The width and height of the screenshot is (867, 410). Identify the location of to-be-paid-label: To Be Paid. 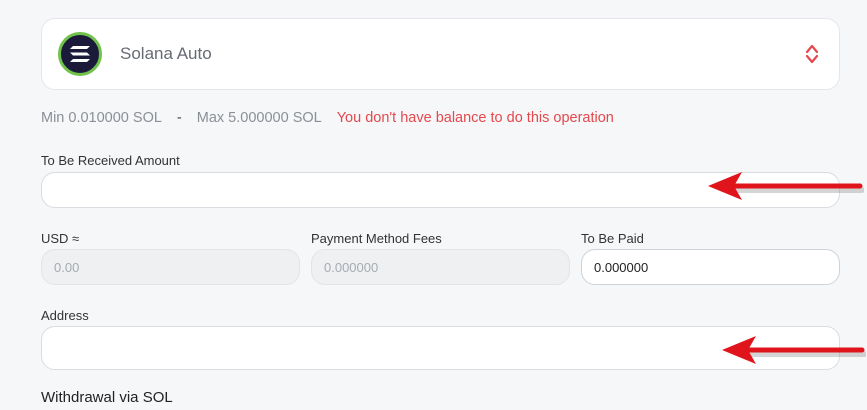
(612, 238).